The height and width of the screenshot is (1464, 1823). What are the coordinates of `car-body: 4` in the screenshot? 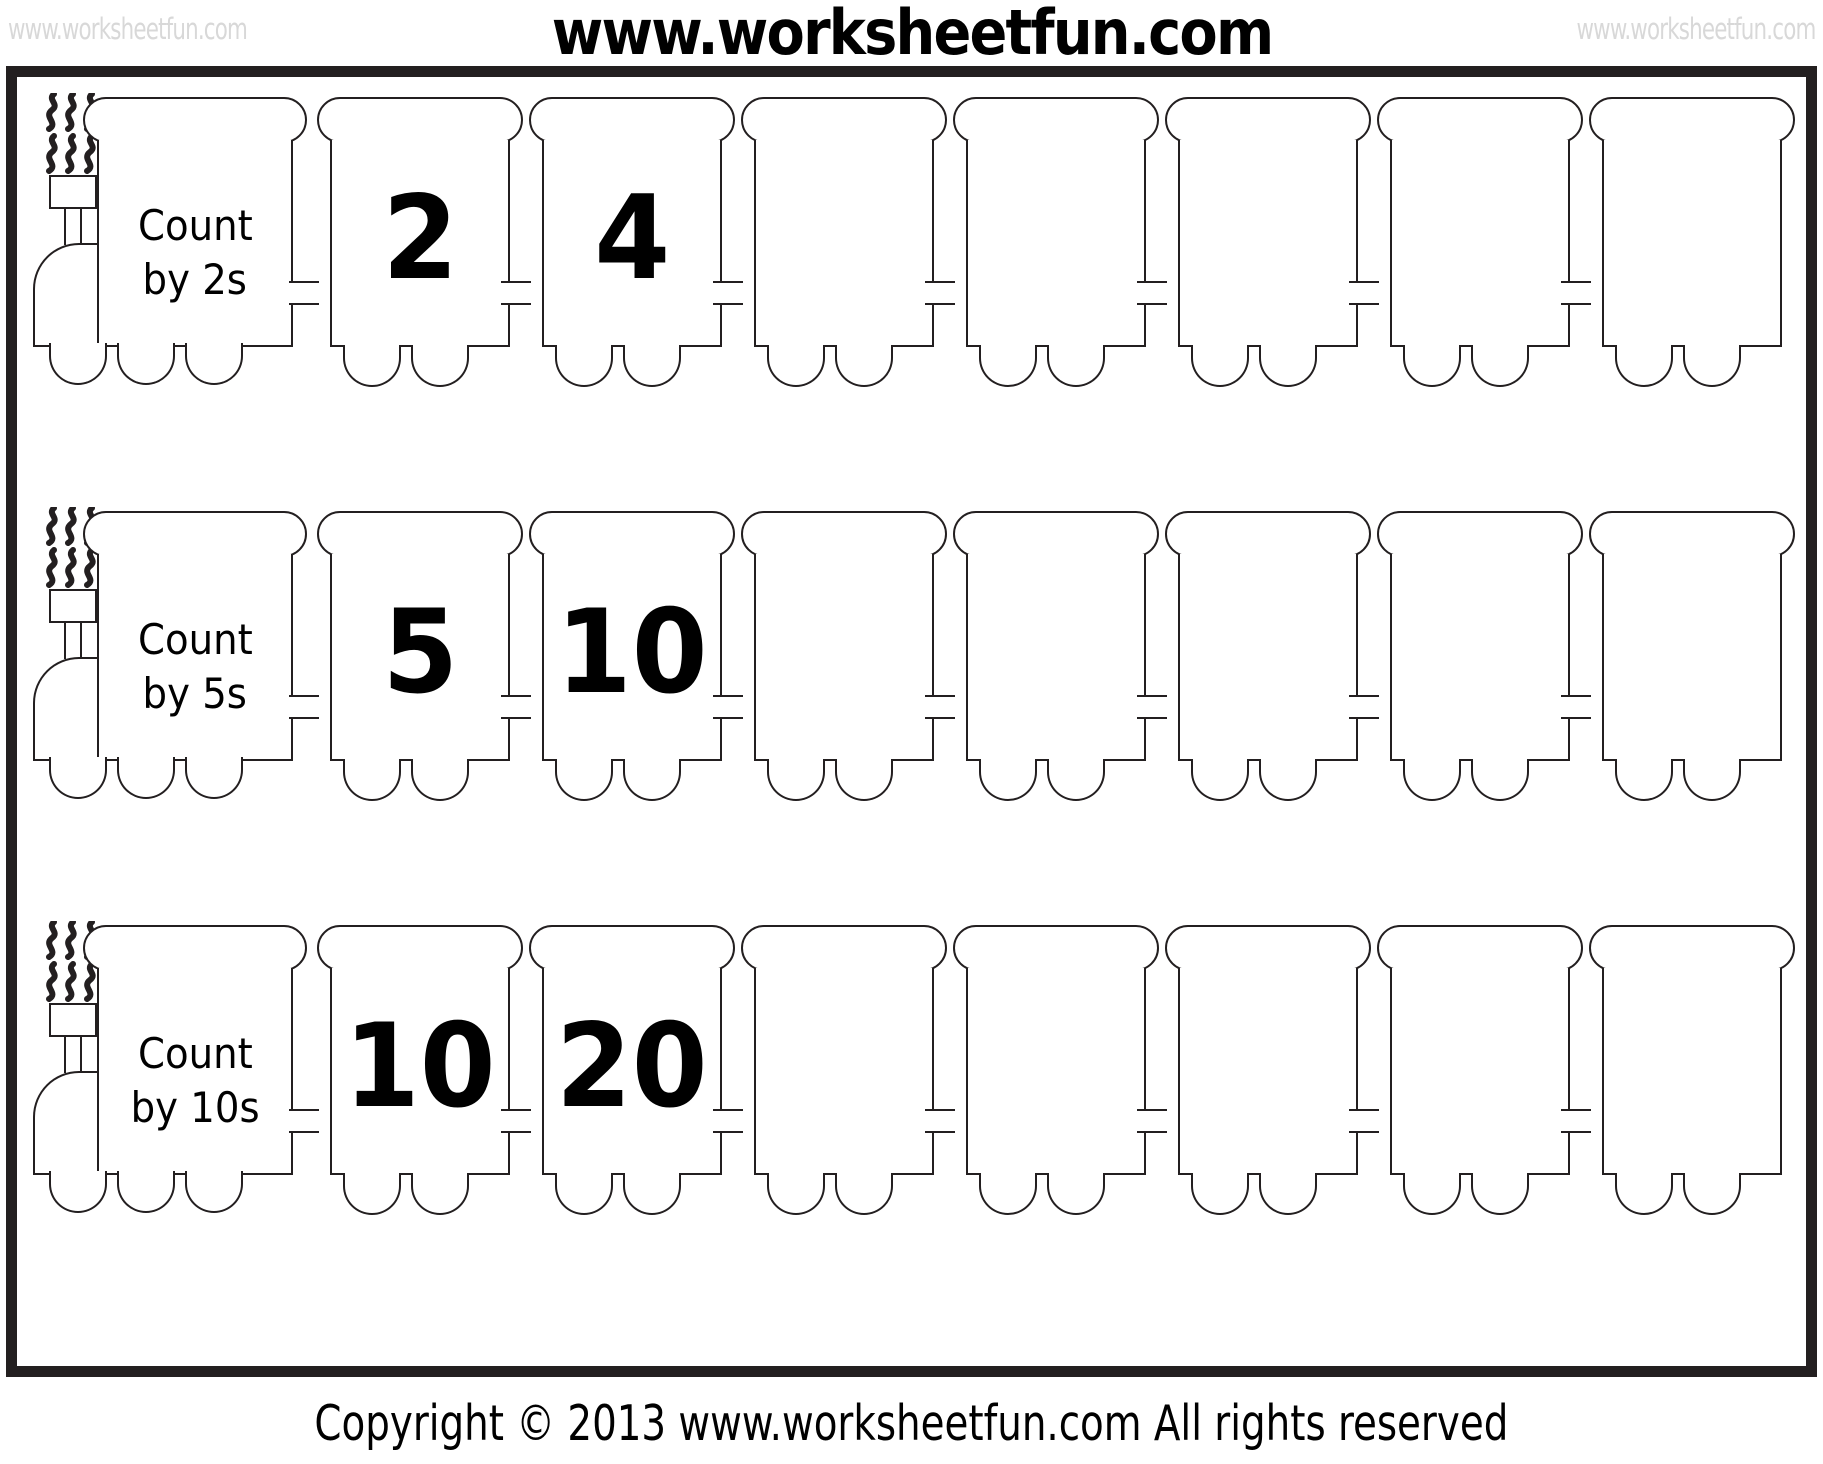 It's located at (632, 243).